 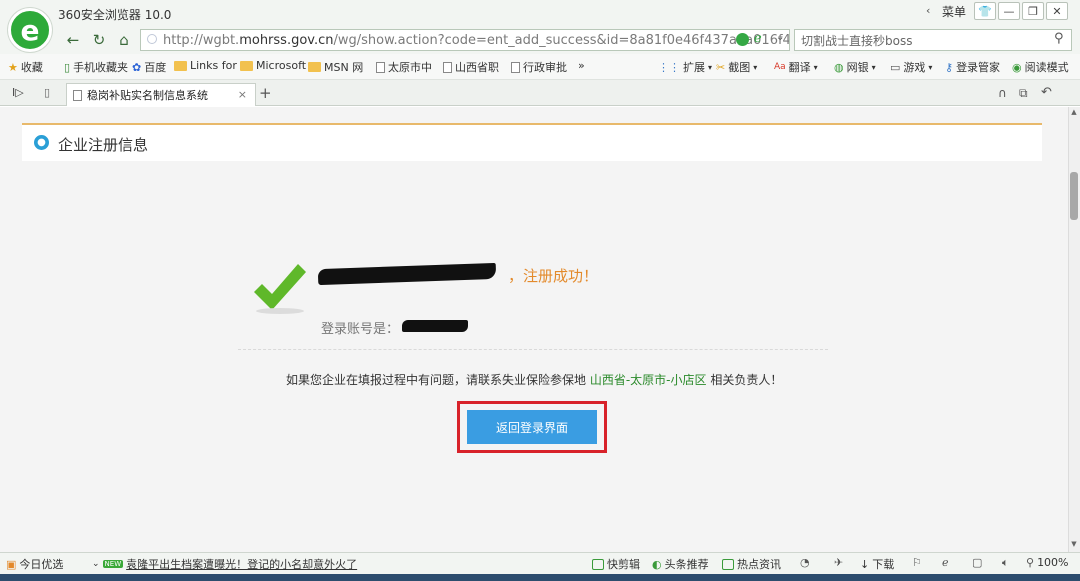 I want to click on bookmark-label: Links for, so click(x=213, y=65).